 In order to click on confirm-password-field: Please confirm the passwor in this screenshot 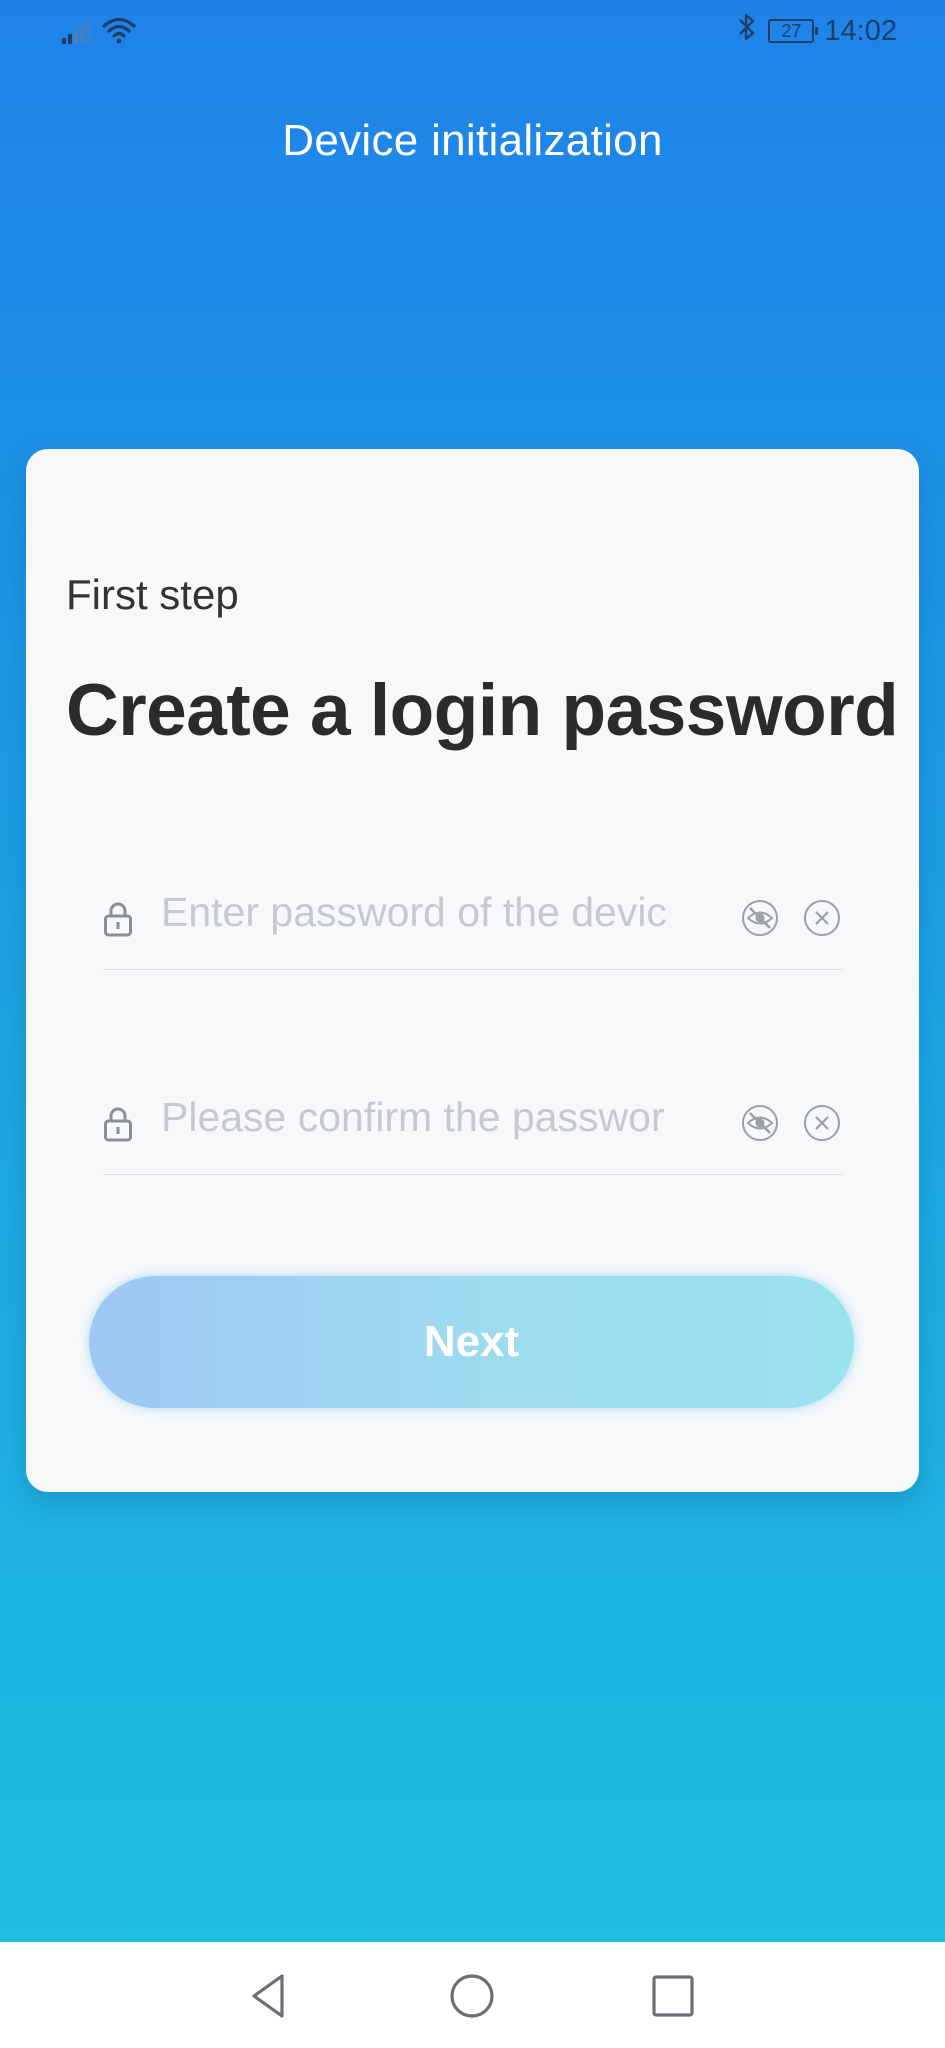, I will do `click(472, 1124)`.